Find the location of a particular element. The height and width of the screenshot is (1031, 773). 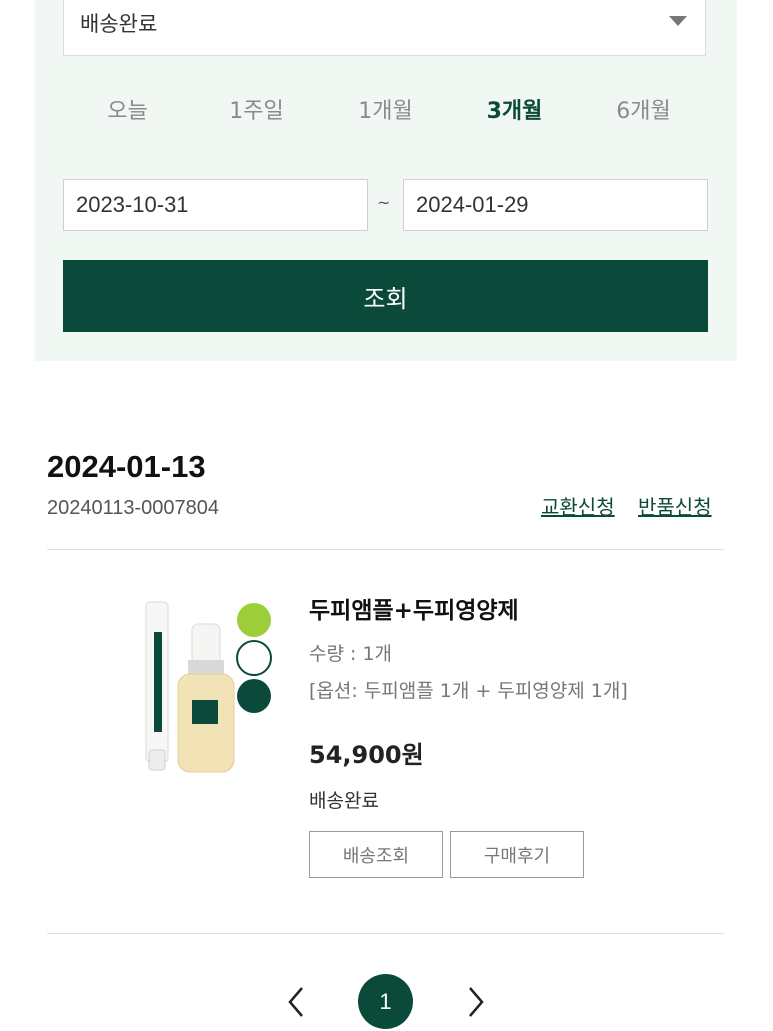

write-review-button: 구매후기 is located at coordinates (517, 854).